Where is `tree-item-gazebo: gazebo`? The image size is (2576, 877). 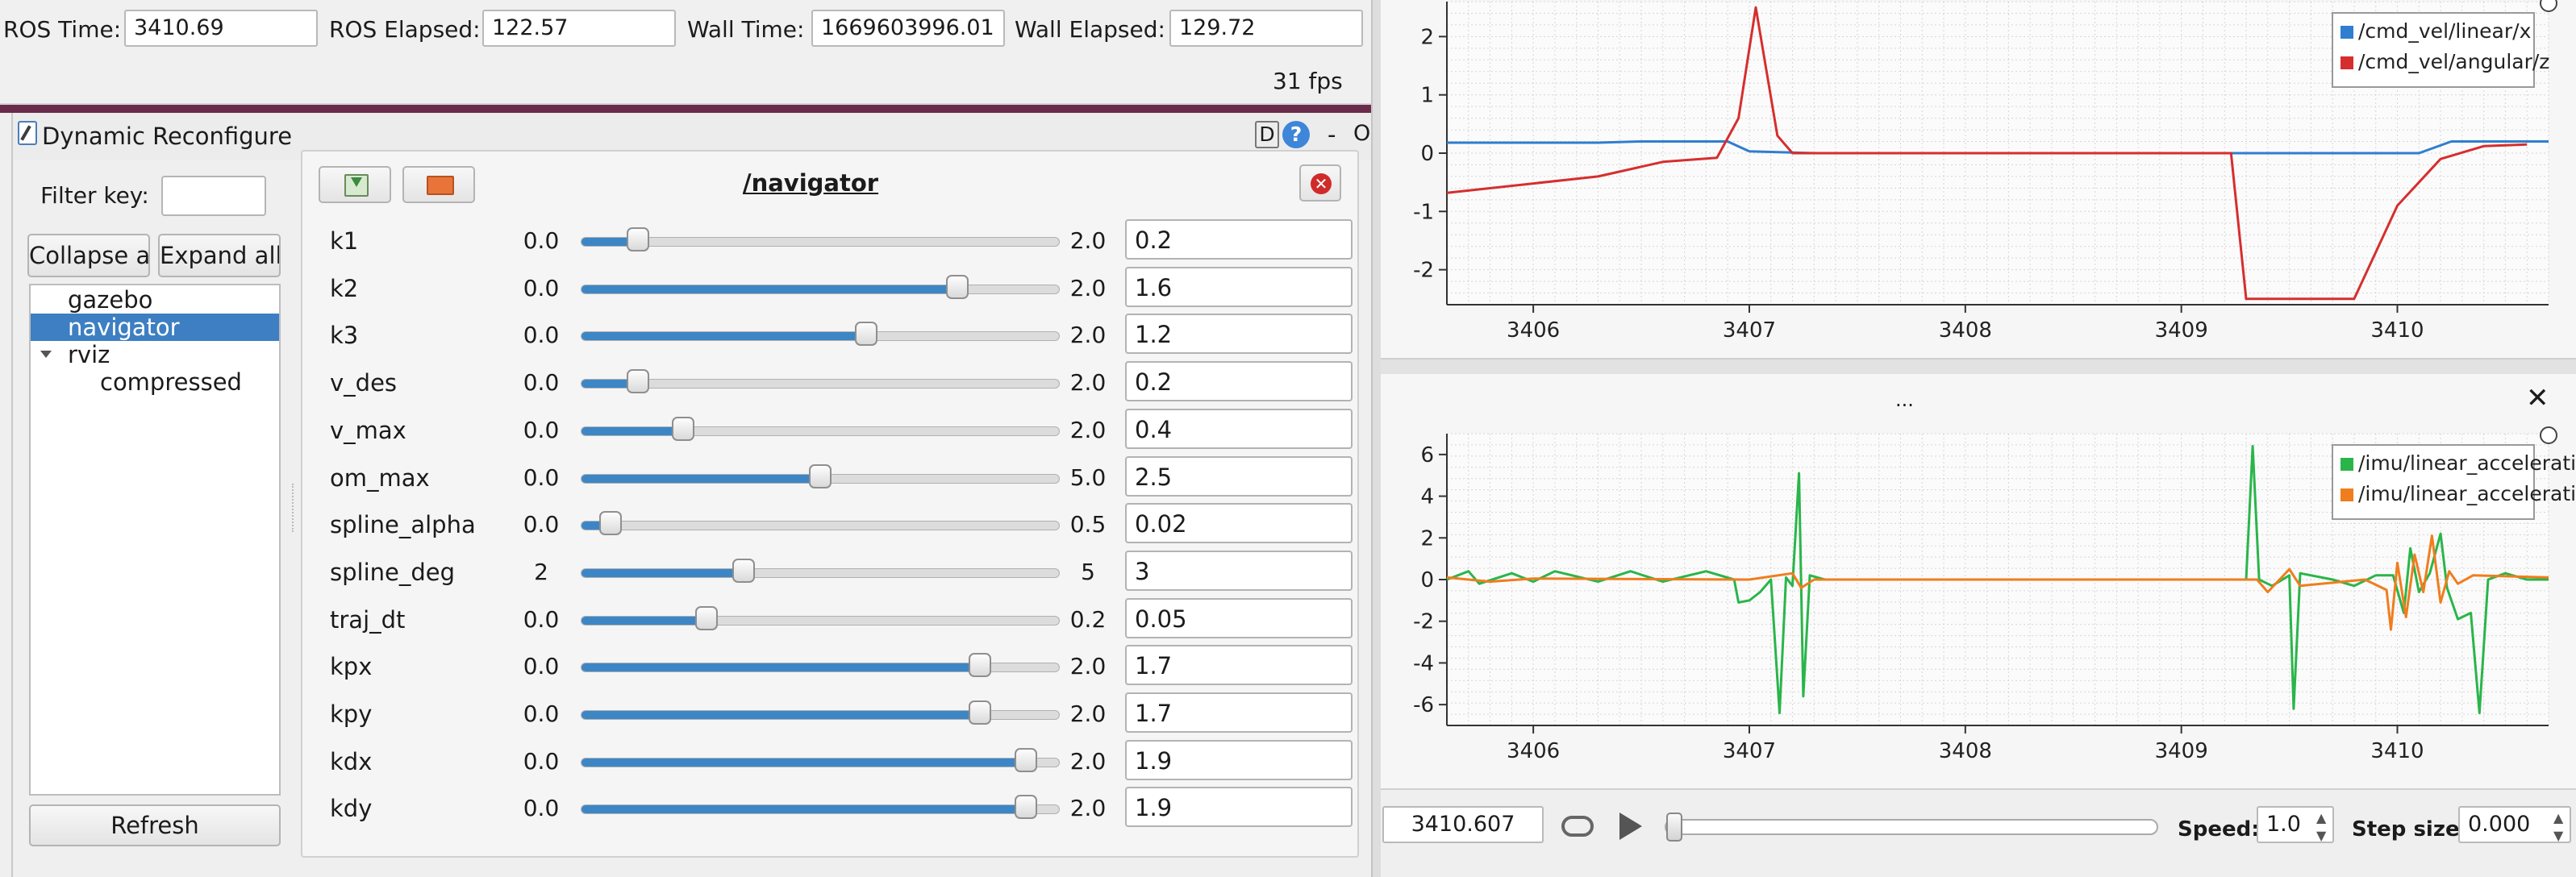
tree-item-gazebo: gazebo is located at coordinates (155, 300).